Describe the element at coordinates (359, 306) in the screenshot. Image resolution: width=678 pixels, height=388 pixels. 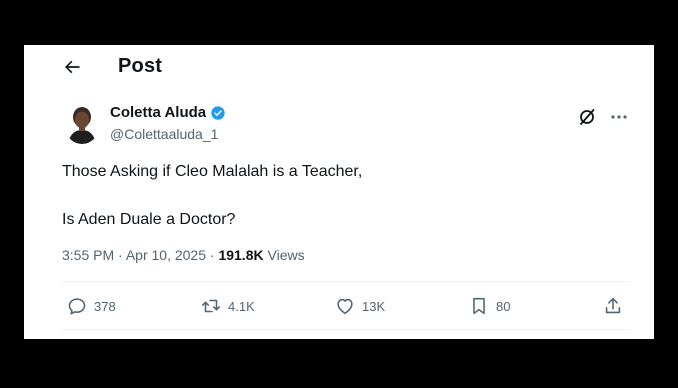
I see `like-button: 13K` at that location.